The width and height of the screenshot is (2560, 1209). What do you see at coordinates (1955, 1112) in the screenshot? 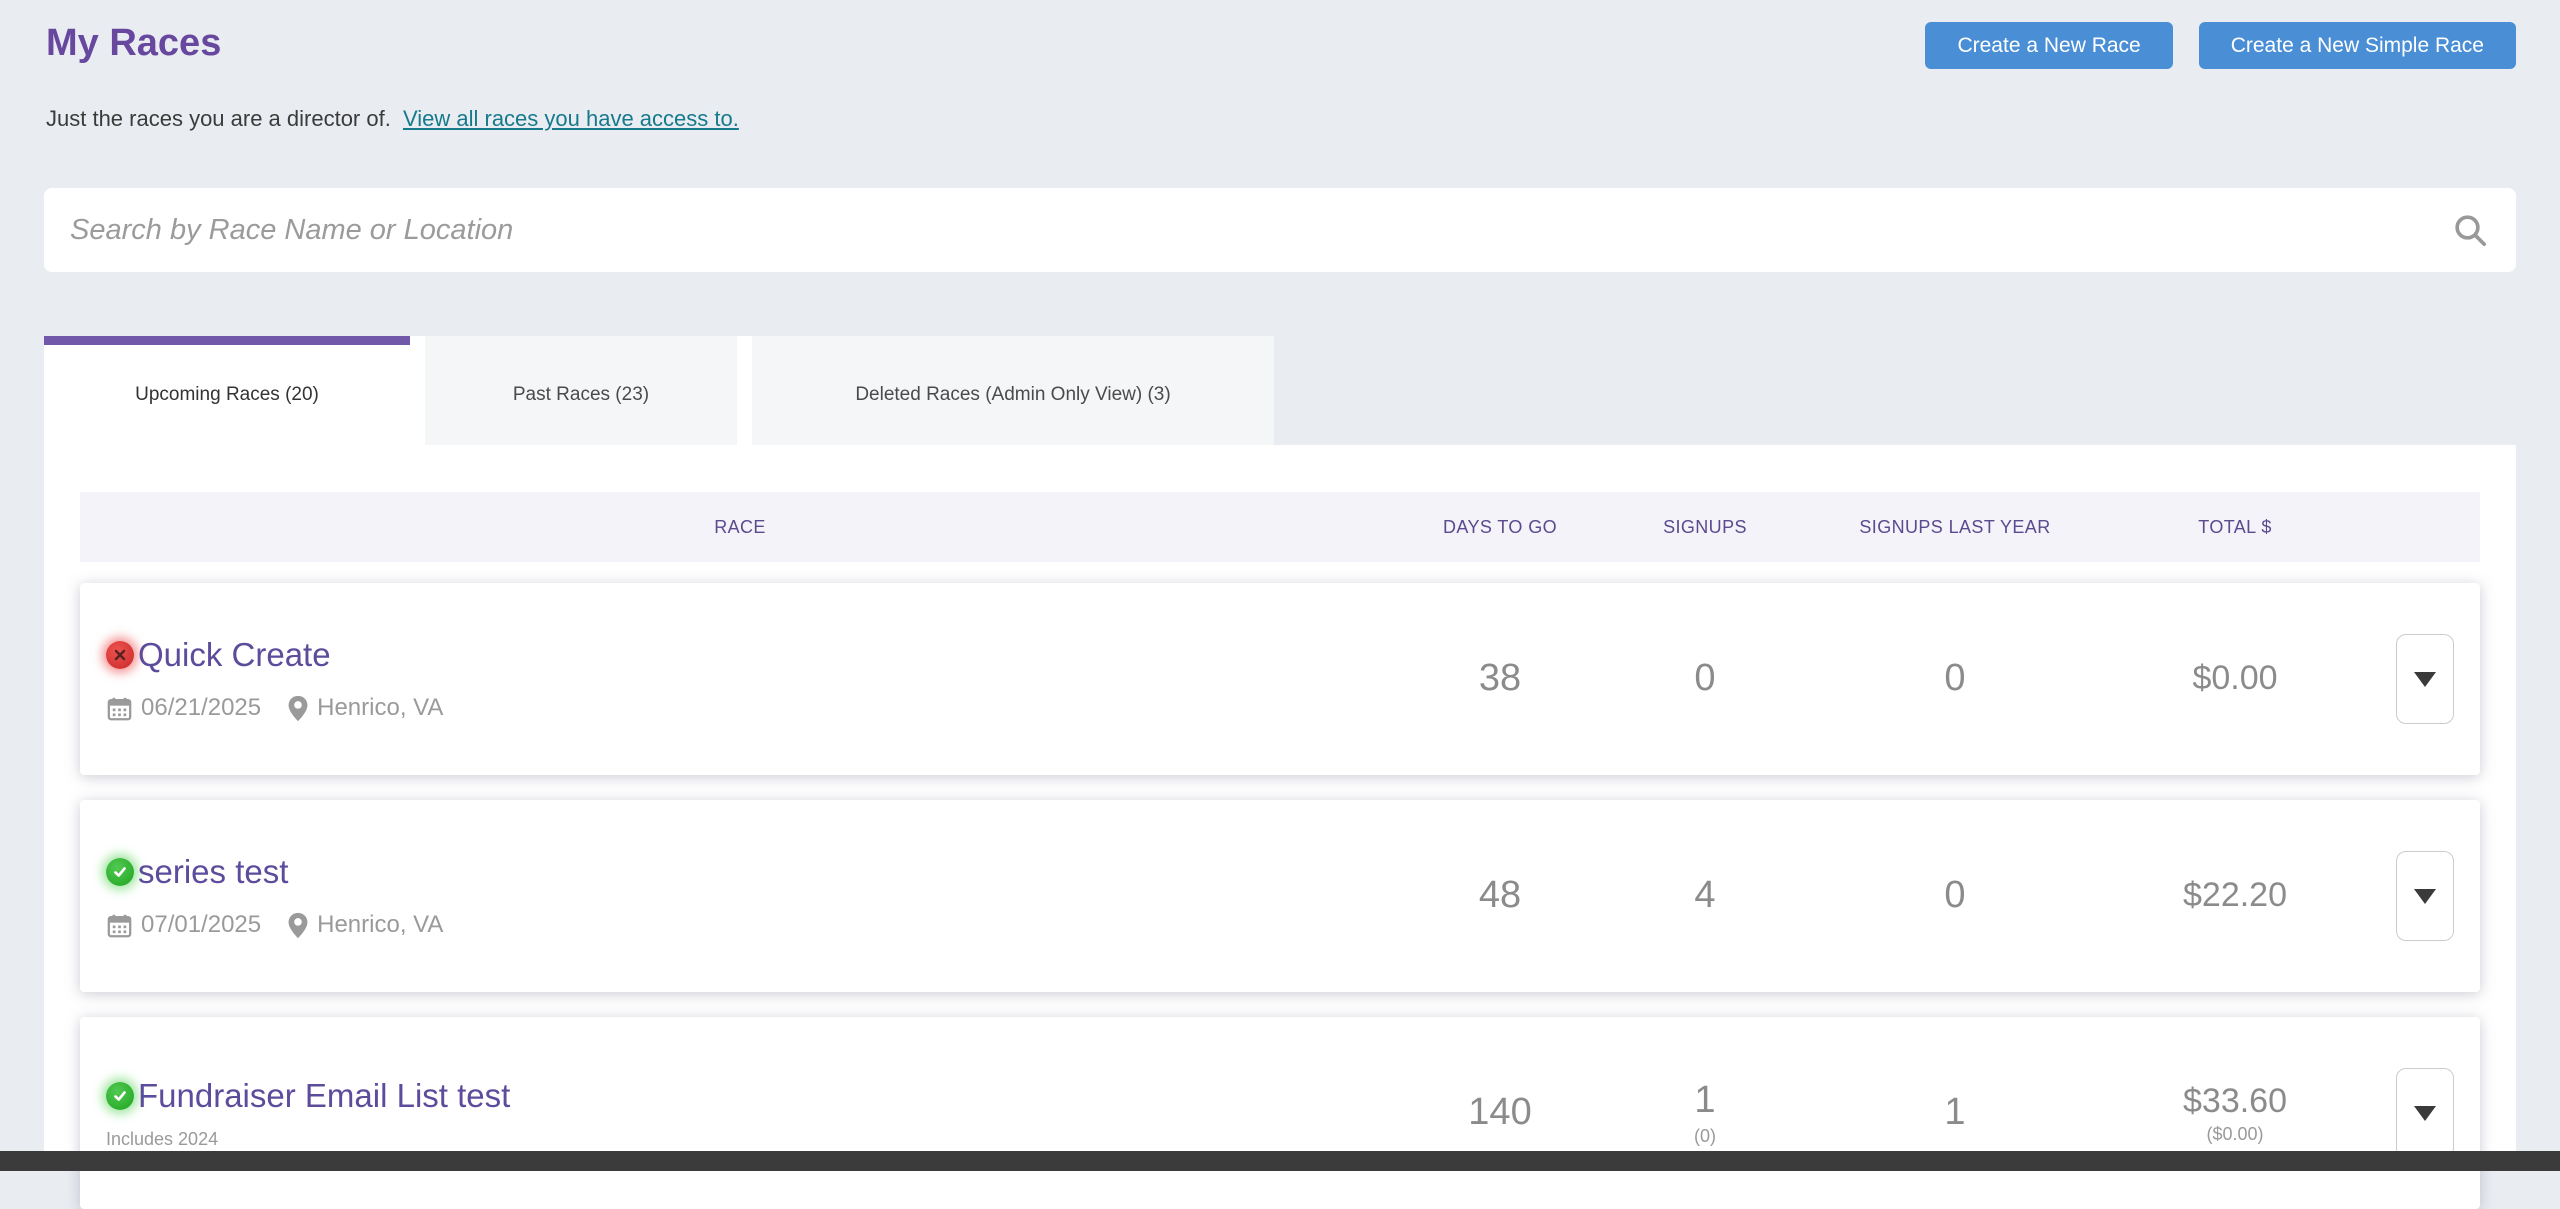
I see `signups-last-year-value: 1` at bounding box center [1955, 1112].